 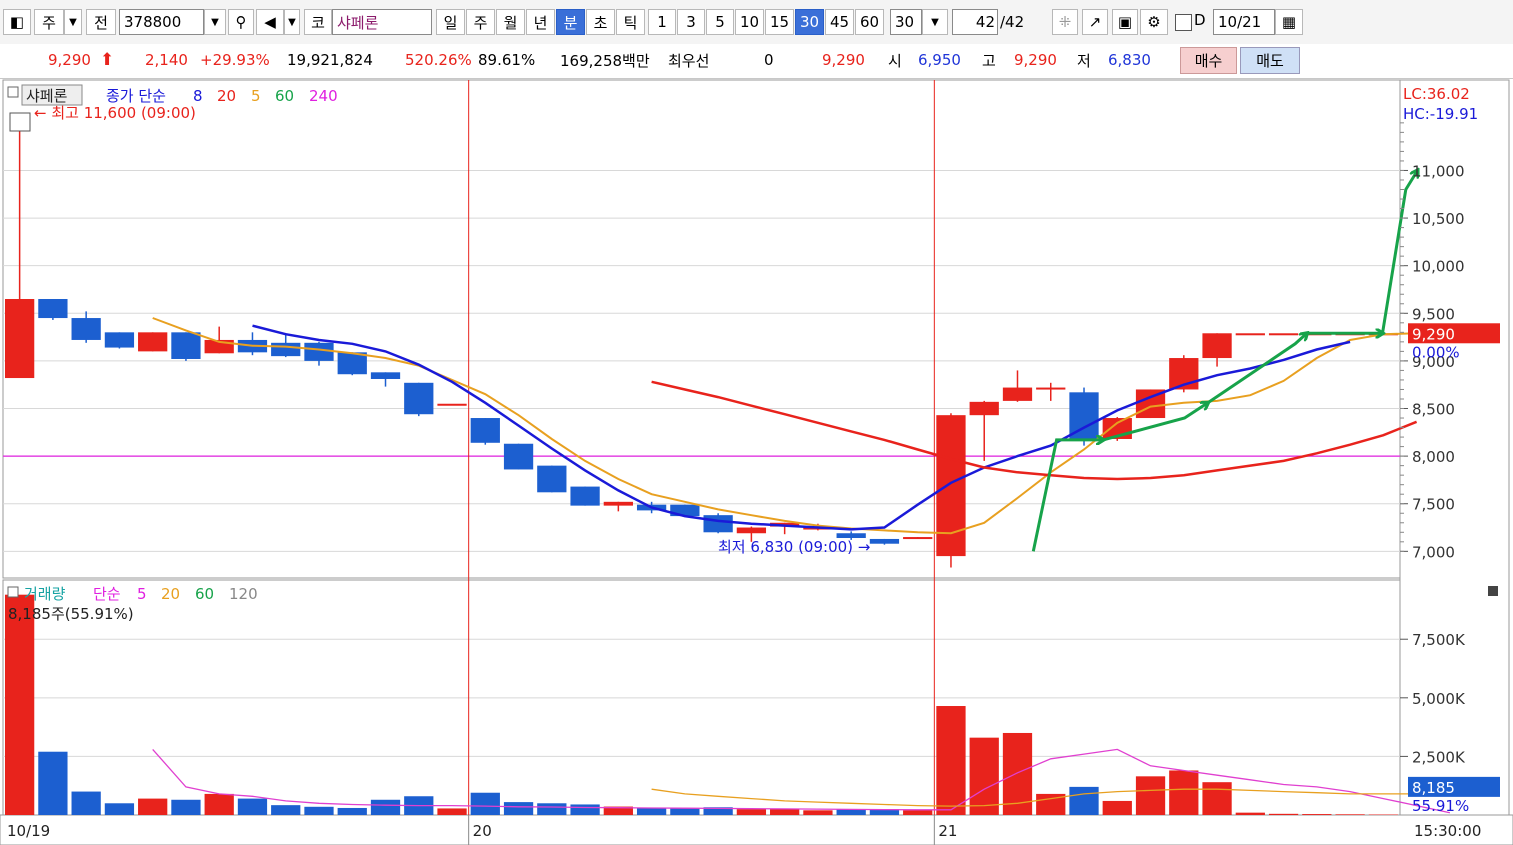 What do you see at coordinates (107, 594) in the screenshot?
I see `volume-ma-label: 단순` at bounding box center [107, 594].